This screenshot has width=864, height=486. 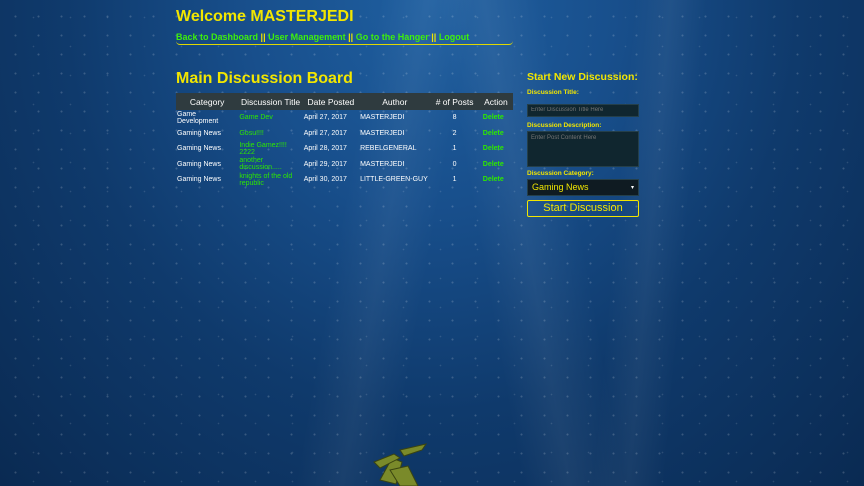 What do you see at coordinates (270, 134) in the screenshot?
I see `discussion-title-link: Gosu!!!!` at bounding box center [270, 134].